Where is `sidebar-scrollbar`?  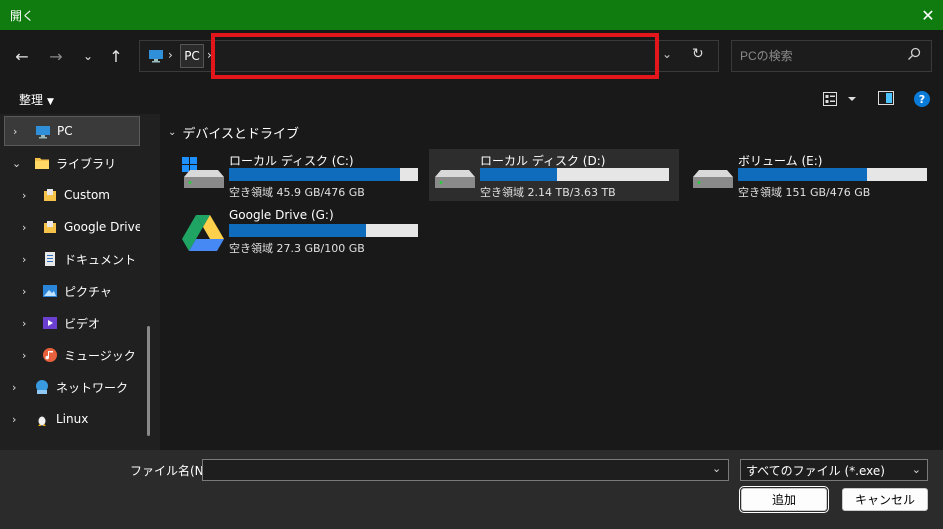
sidebar-scrollbar is located at coordinates (148, 381).